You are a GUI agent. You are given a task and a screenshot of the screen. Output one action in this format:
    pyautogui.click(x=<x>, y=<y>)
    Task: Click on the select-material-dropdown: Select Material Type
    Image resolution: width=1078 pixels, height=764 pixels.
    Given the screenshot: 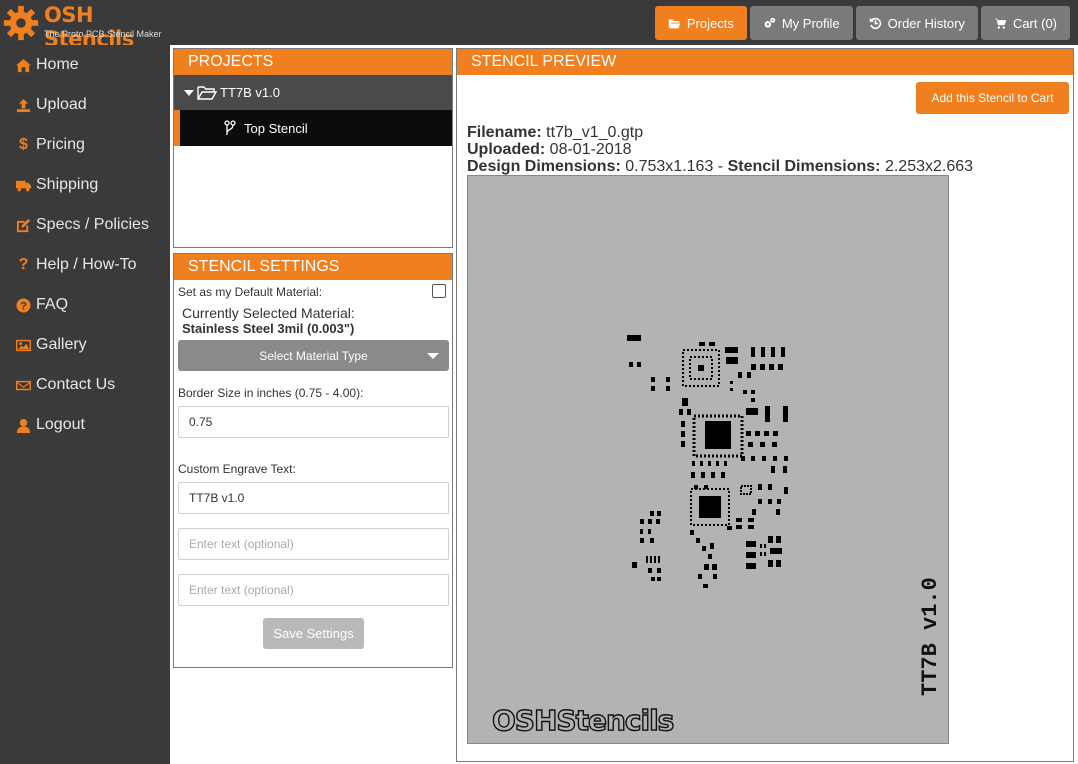 What is the action you would take?
    pyautogui.click(x=313, y=355)
    